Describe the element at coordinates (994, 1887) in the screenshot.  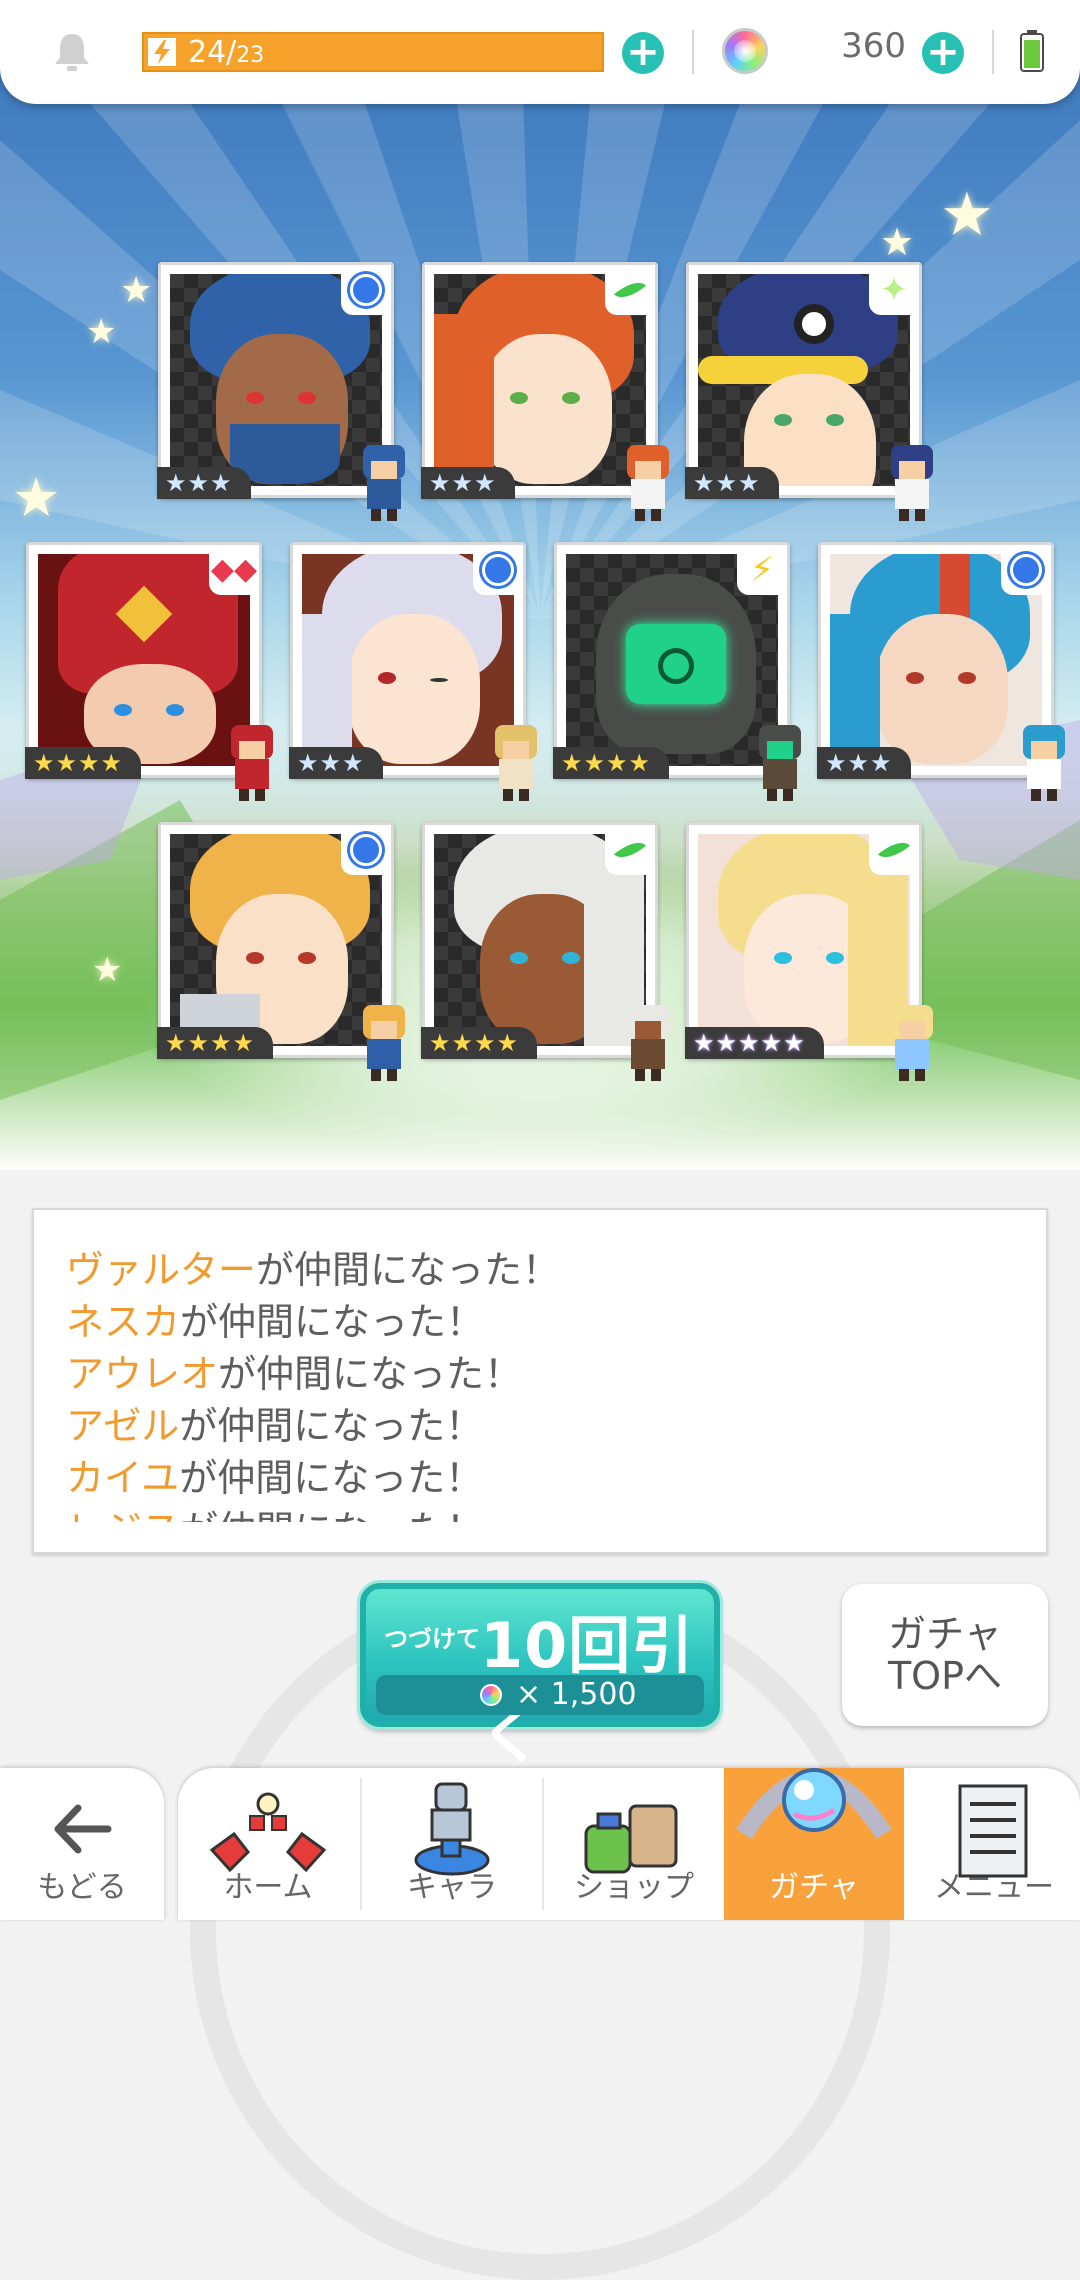
I see `nav-label: メニュー` at that location.